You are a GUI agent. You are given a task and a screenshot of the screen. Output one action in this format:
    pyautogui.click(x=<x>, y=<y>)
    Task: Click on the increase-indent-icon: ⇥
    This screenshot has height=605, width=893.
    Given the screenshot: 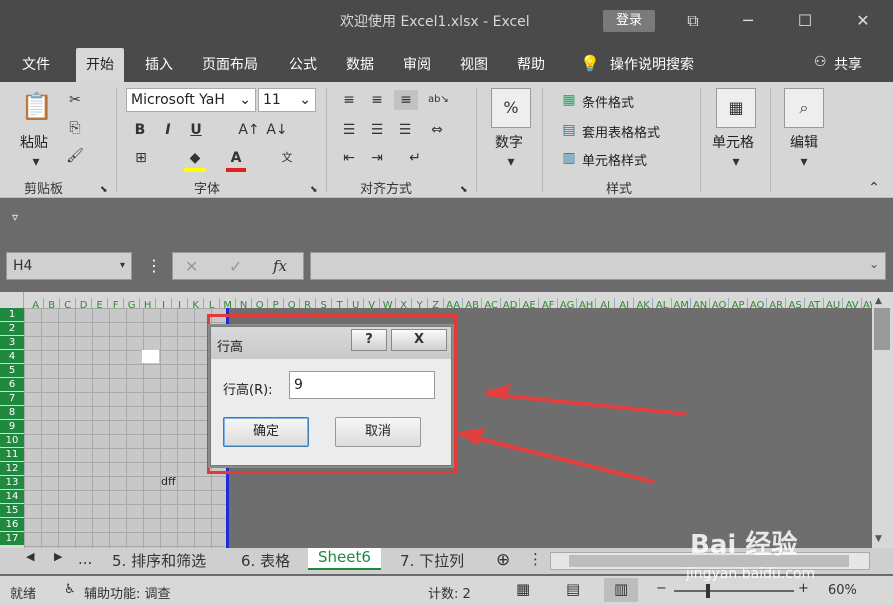 What is the action you would take?
    pyautogui.click(x=377, y=158)
    